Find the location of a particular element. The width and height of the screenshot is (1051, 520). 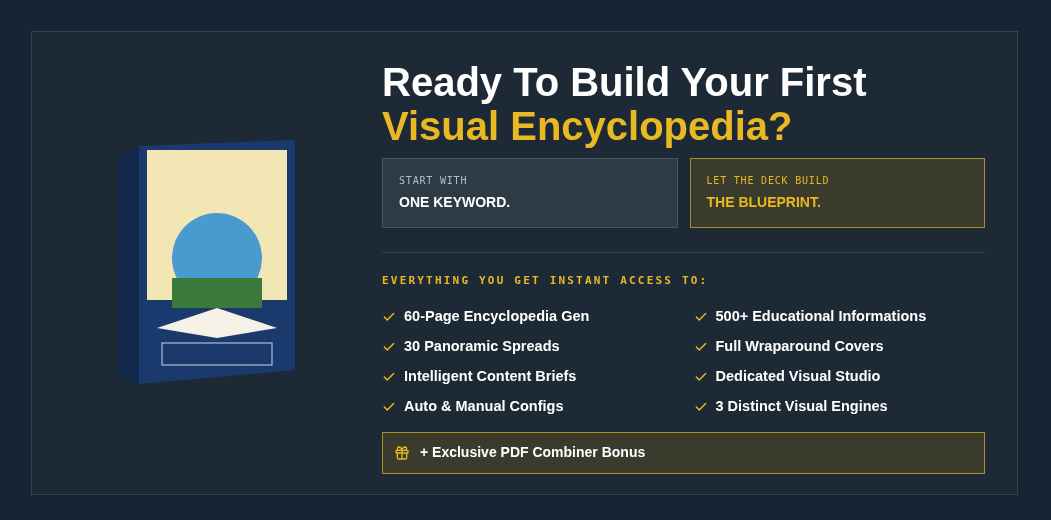

gift-icon is located at coordinates (402, 452).